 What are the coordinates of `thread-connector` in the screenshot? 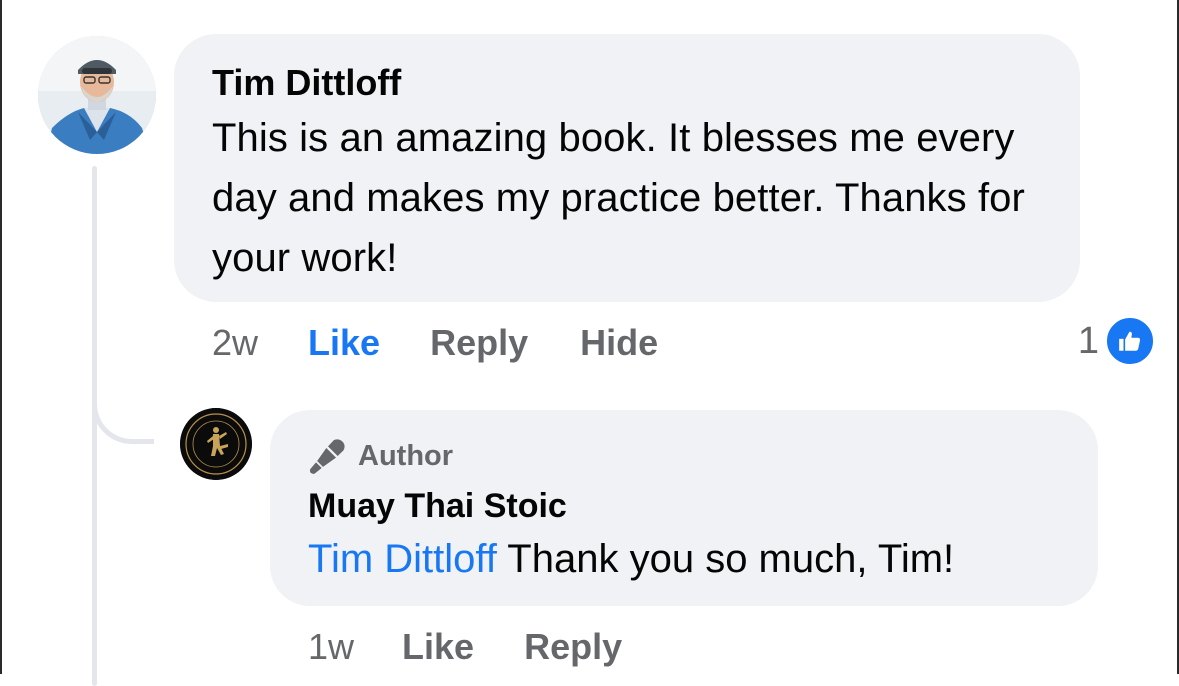 It's located at (123, 412).